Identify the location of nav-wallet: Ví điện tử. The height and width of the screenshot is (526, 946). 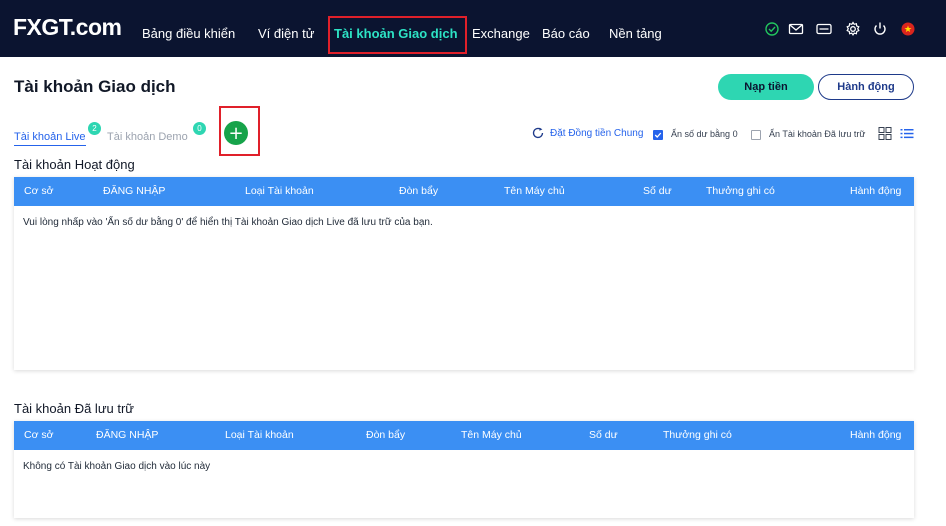
(286, 33).